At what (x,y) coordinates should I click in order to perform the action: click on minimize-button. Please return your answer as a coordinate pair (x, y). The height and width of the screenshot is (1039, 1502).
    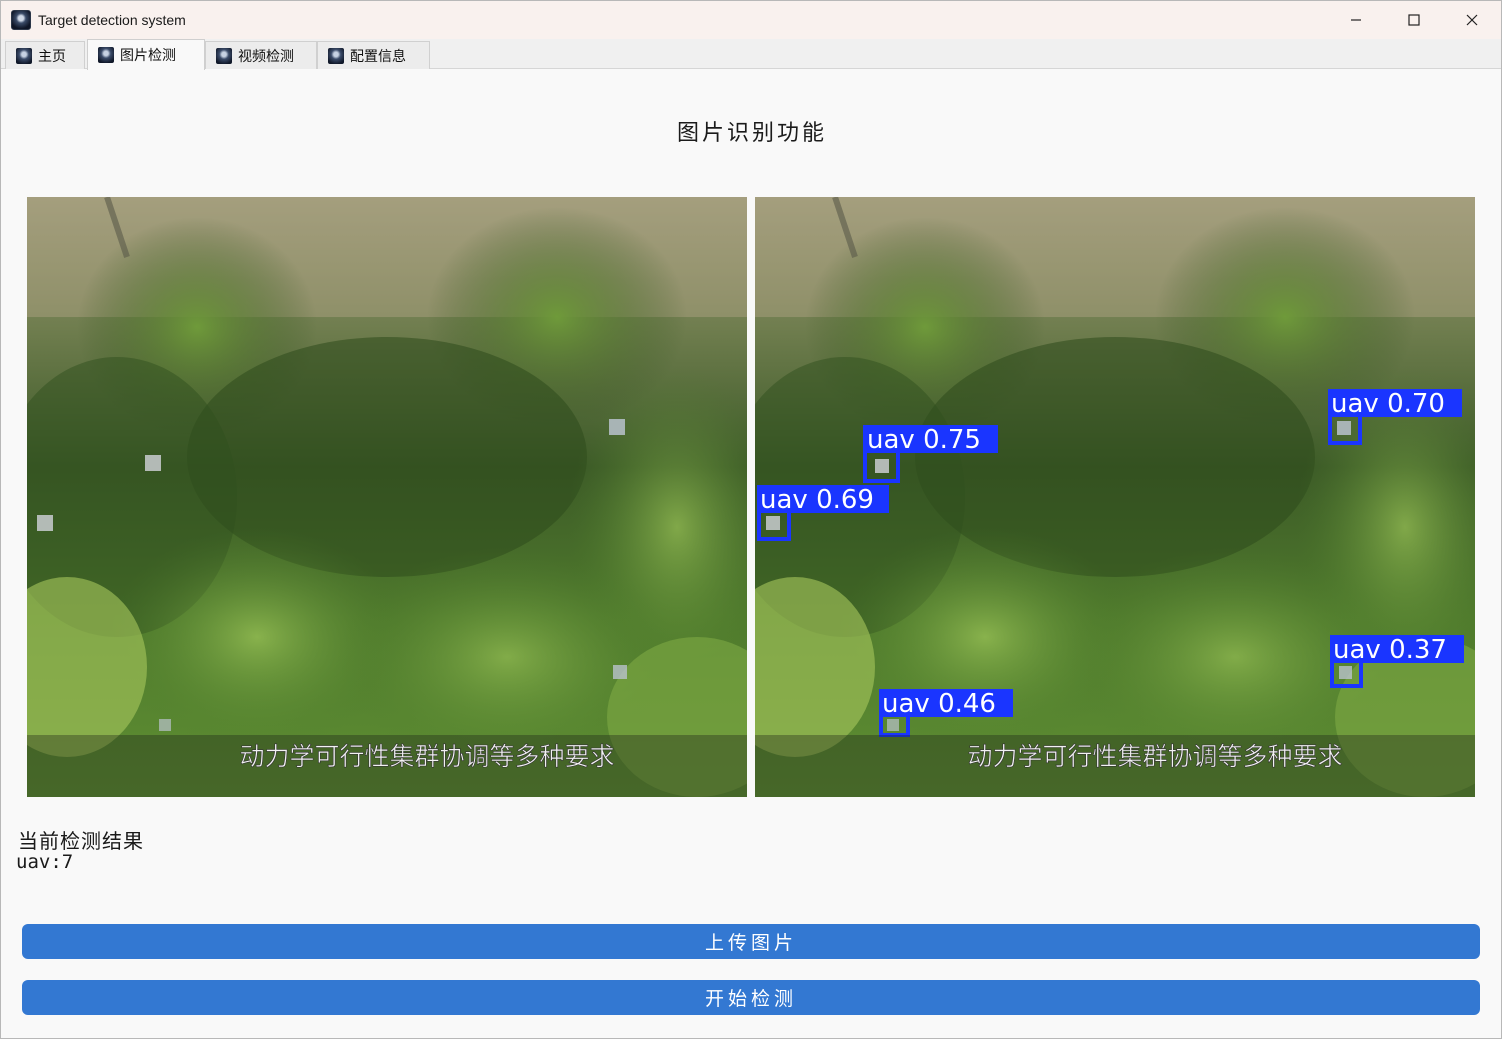
    Looking at the image, I should click on (1356, 20).